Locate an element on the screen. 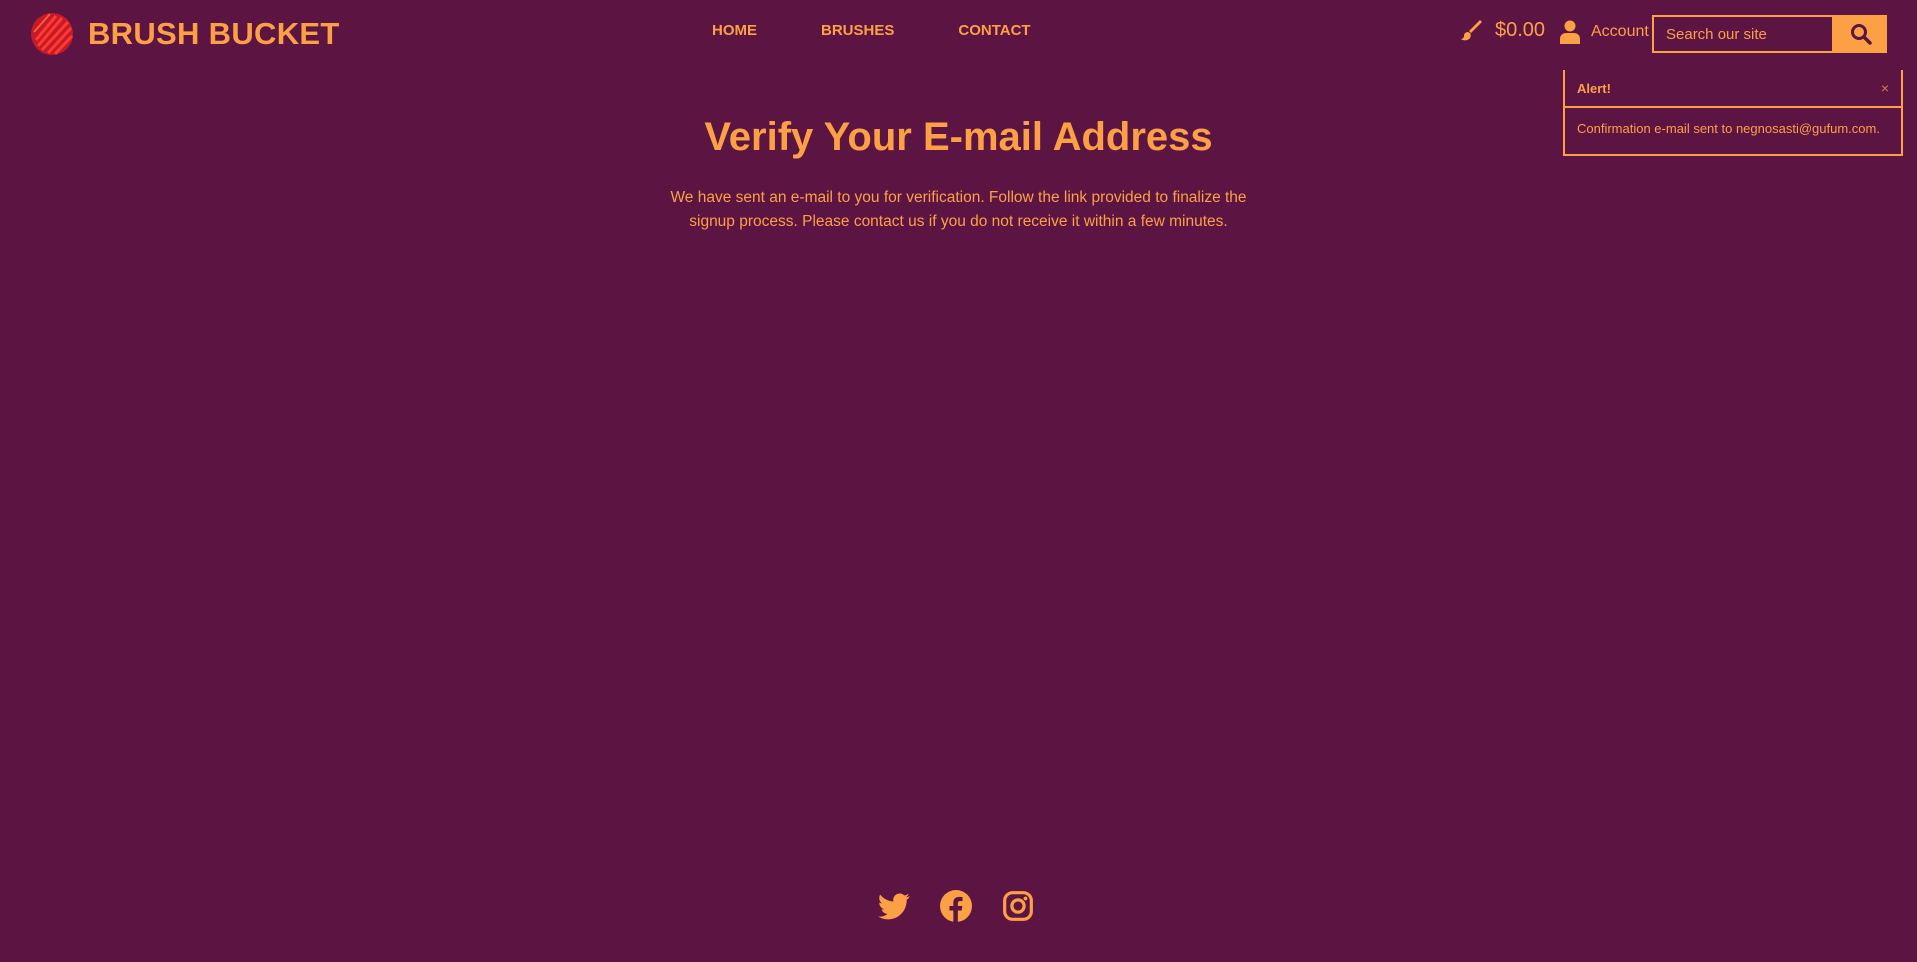  brush-bucket-logo is located at coordinates (52, 34).